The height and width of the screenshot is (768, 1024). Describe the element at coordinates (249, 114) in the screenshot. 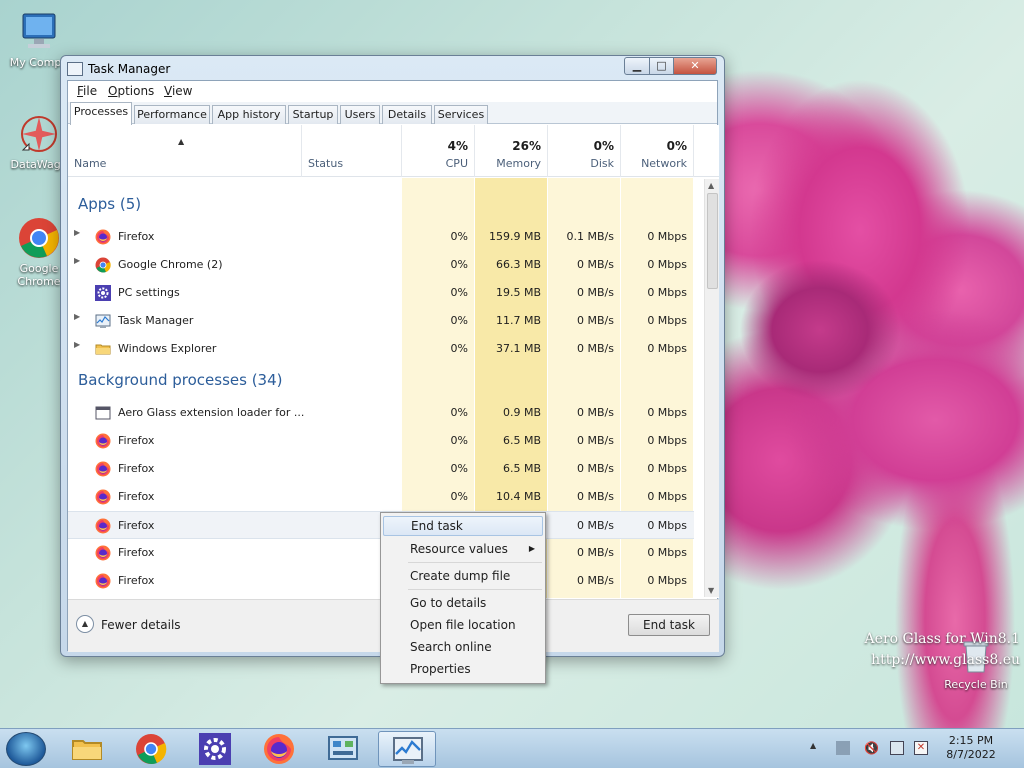

I see `tab-app-history: App history` at that location.